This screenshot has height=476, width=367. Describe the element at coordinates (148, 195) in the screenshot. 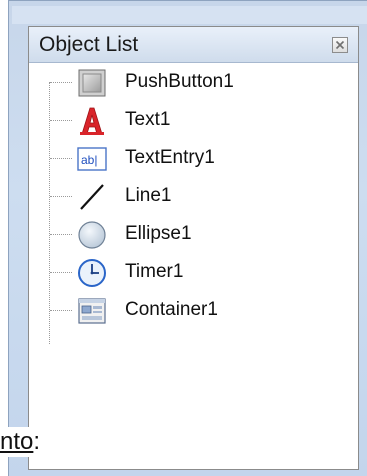

I see `tree-item-label: Line1` at that location.